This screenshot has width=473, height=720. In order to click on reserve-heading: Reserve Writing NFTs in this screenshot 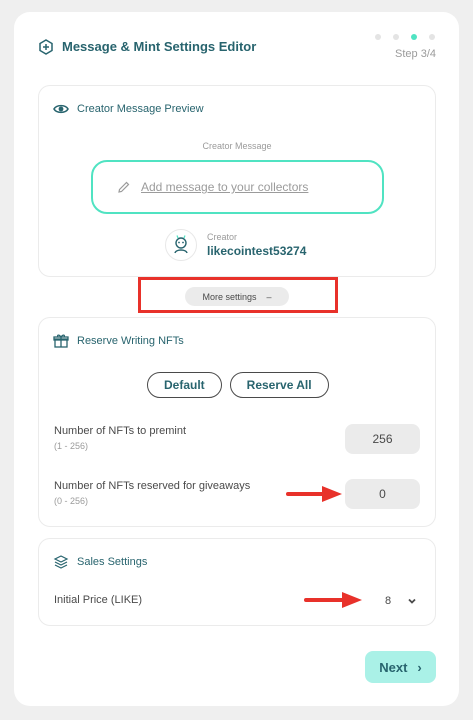, I will do `click(130, 341)`.